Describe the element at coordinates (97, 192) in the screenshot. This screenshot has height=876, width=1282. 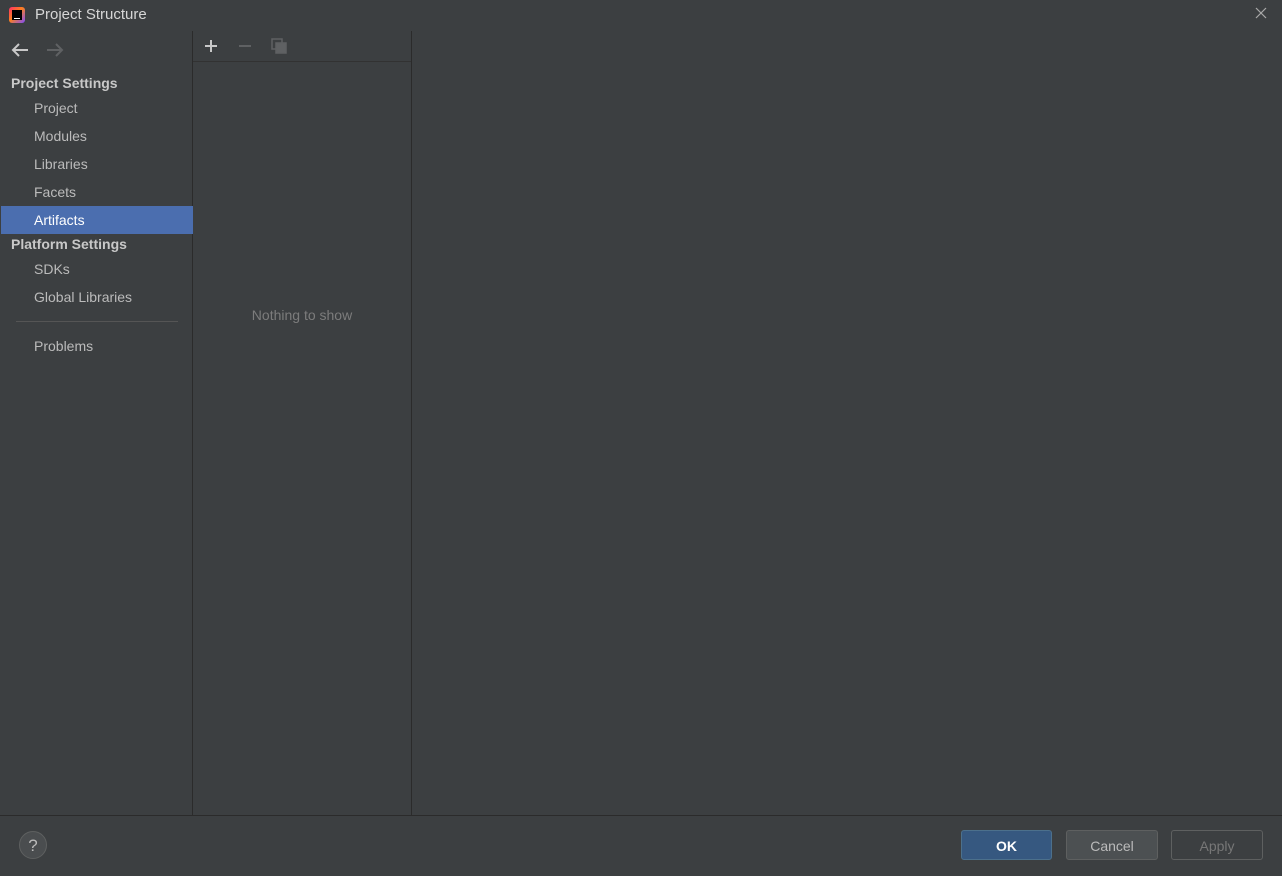
I see `sidebar-item-facets: Facets` at that location.